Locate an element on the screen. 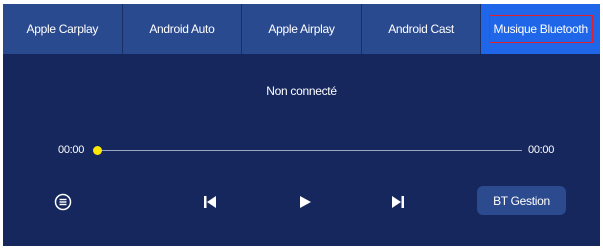 The height and width of the screenshot is (250, 603). tab-label: Musique Bluetooth is located at coordinates (540, 29).